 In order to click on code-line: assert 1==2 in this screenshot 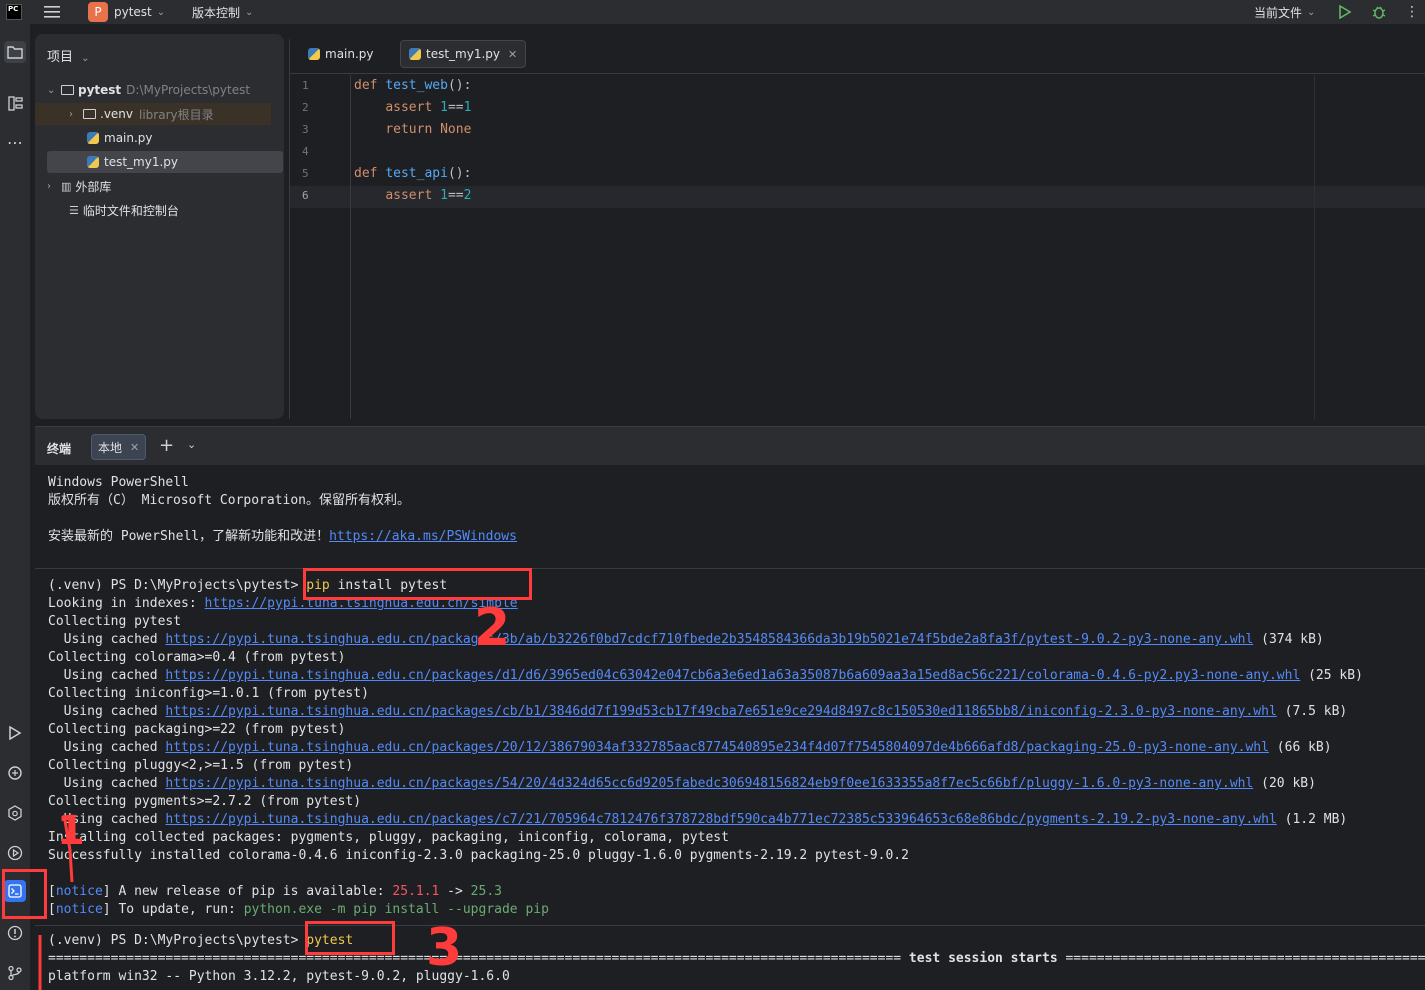, I will do `click(412, 195)`.